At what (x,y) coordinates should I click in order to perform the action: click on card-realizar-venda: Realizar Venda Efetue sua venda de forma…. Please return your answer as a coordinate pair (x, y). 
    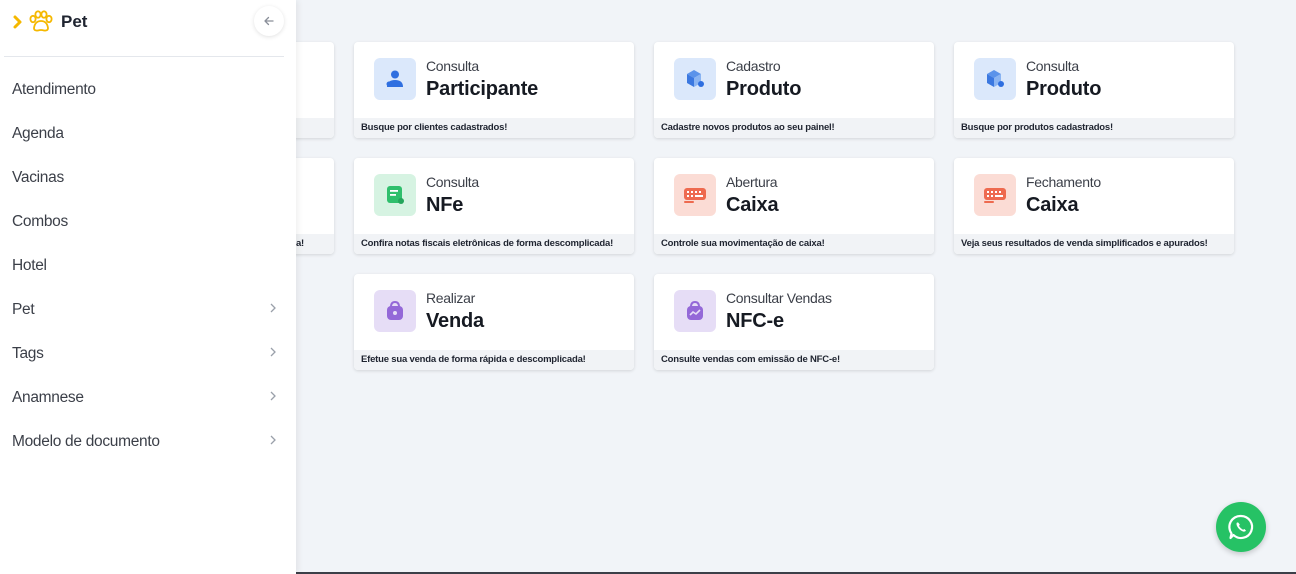
    Looking at the image, I should click on (494, 322).